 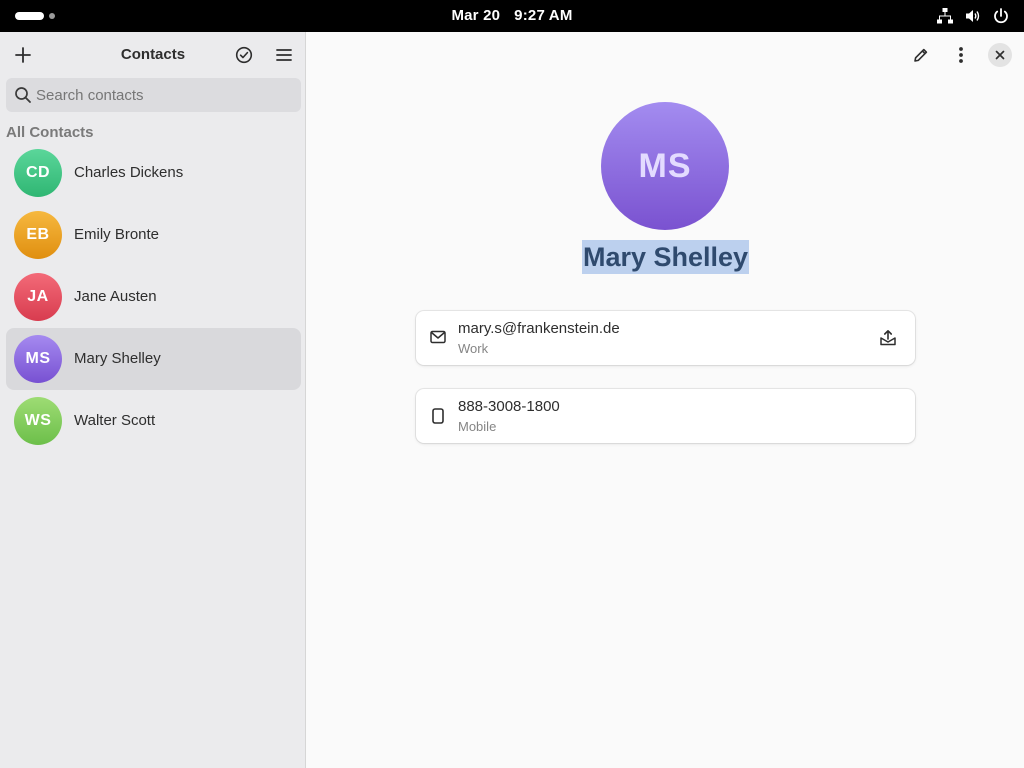 I want to click on phone-value: 888-3008-1800, so click(x=509, y=406).